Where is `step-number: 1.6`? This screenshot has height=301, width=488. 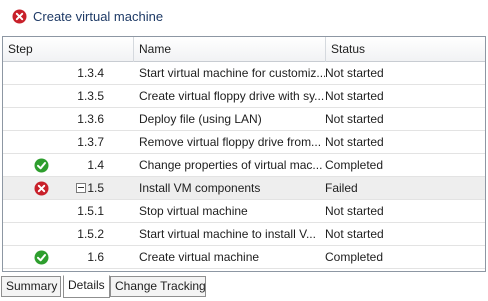 step-number: 1.6 is located at coordinates (95, 257).